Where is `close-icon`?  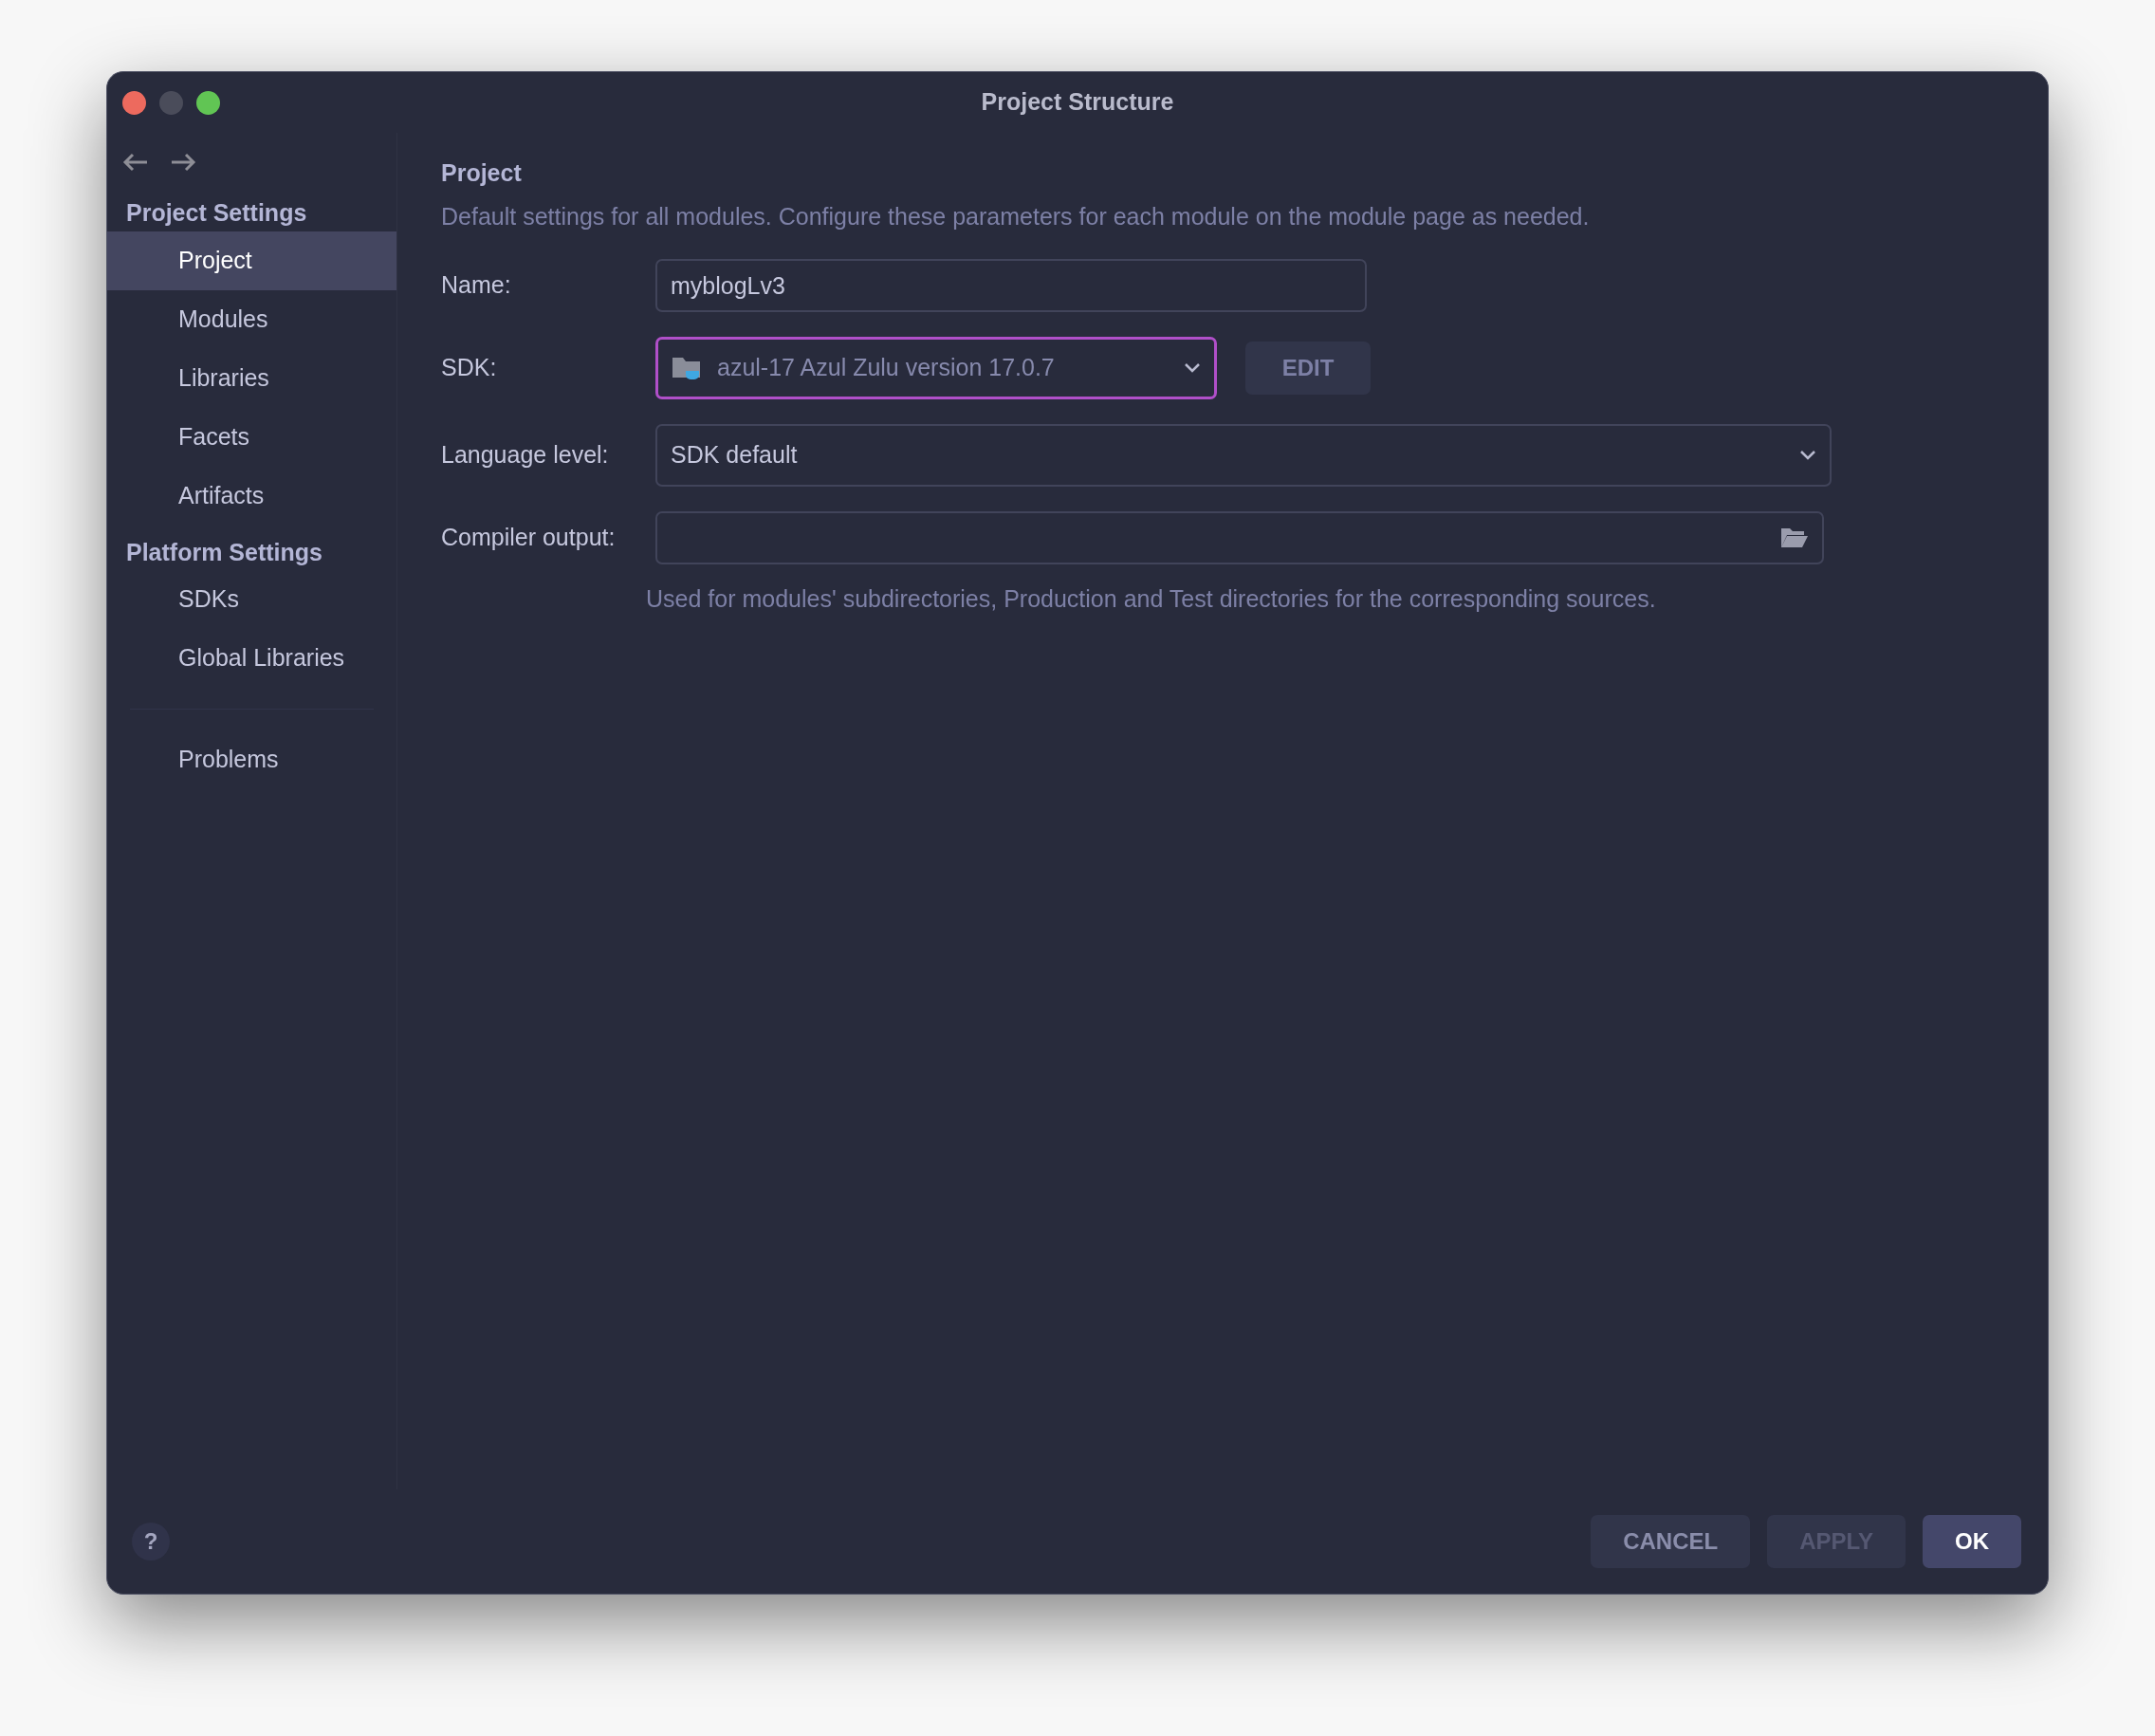
close-icon is located at coordinates (134, 102).